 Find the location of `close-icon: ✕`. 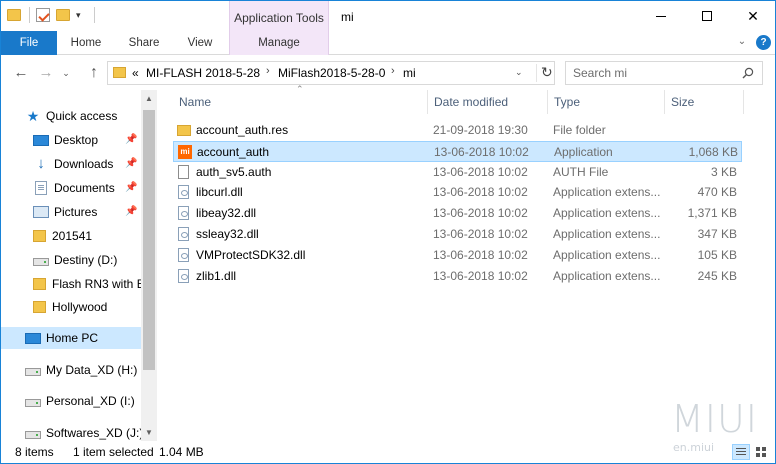

close-icon: ✕ is located at coordinates (753, 15).